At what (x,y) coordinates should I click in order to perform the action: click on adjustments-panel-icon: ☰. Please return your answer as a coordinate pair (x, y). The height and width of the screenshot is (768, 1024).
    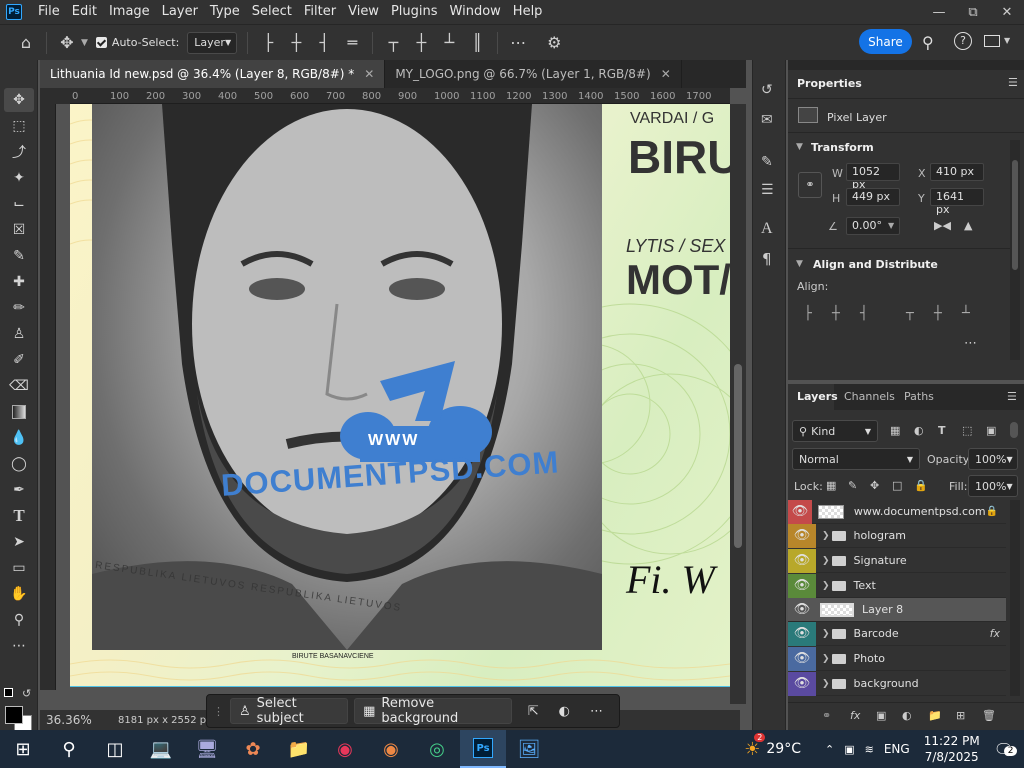
    Looking at the image, I should click on (767, 190).